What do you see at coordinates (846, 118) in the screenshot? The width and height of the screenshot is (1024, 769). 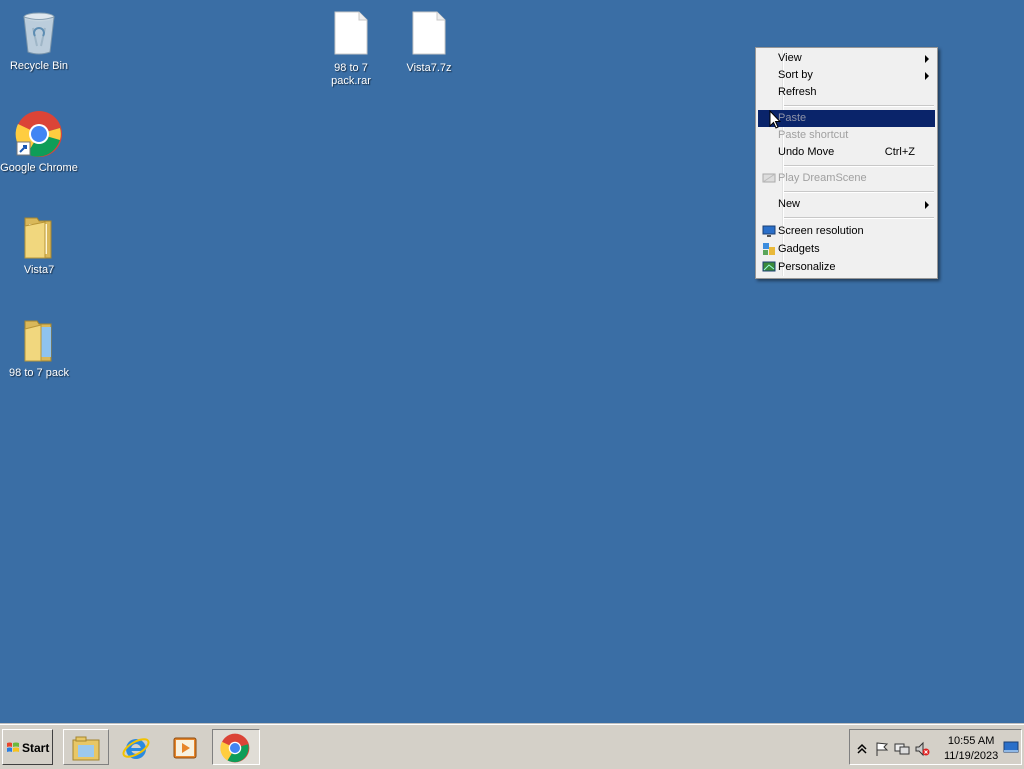 I see `menu-item-paste: Paste` at bounding box center [846, 118].